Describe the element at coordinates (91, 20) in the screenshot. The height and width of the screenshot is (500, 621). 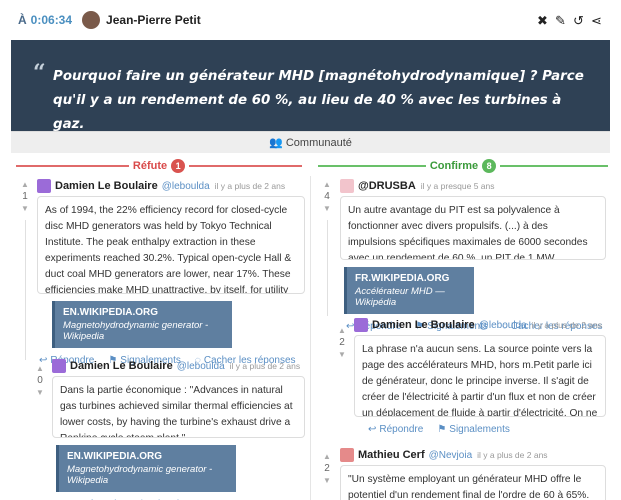
I see `speaker-avatar` at that location.